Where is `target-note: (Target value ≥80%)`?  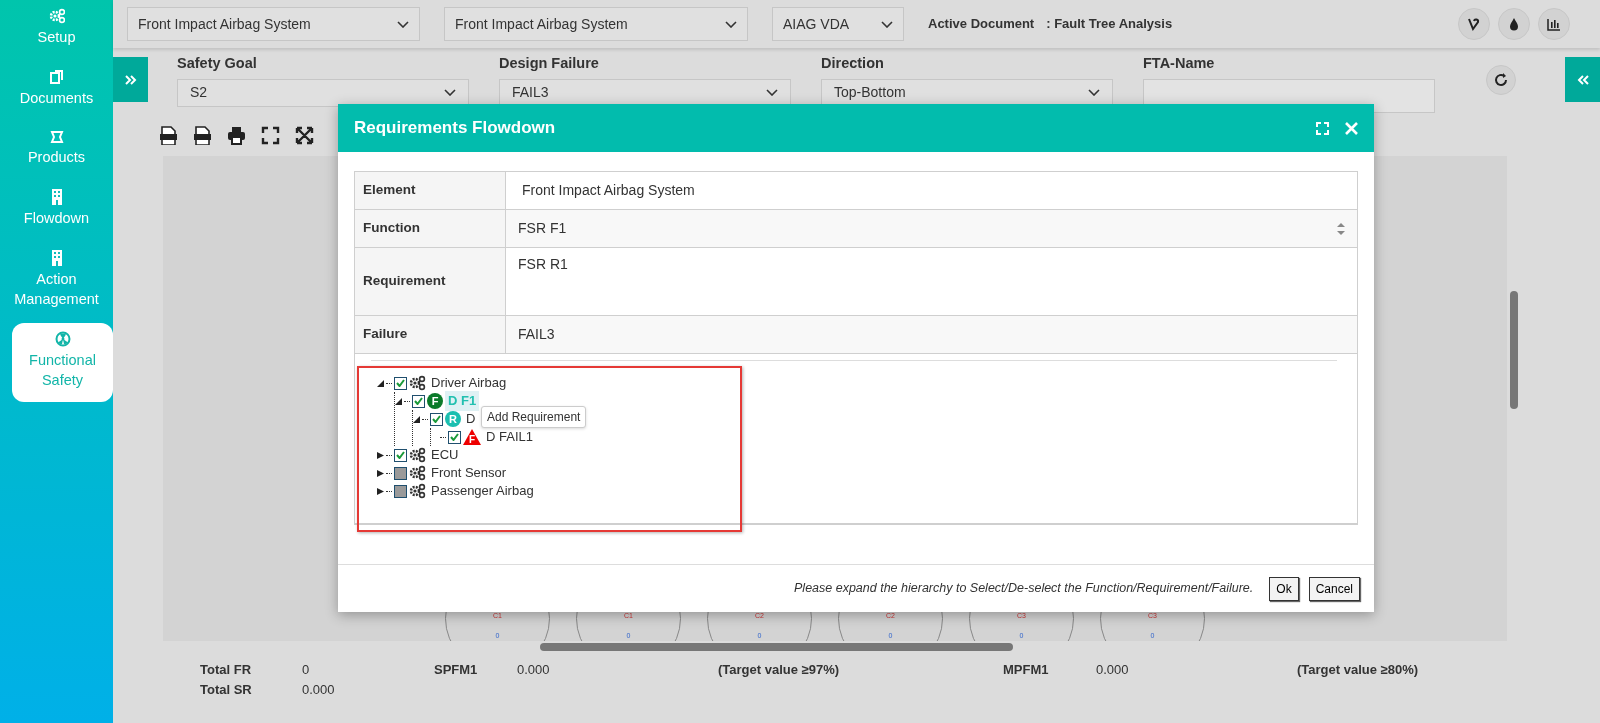 target-note: (Target value ≥80%) is located at coordinates (1358, 670).